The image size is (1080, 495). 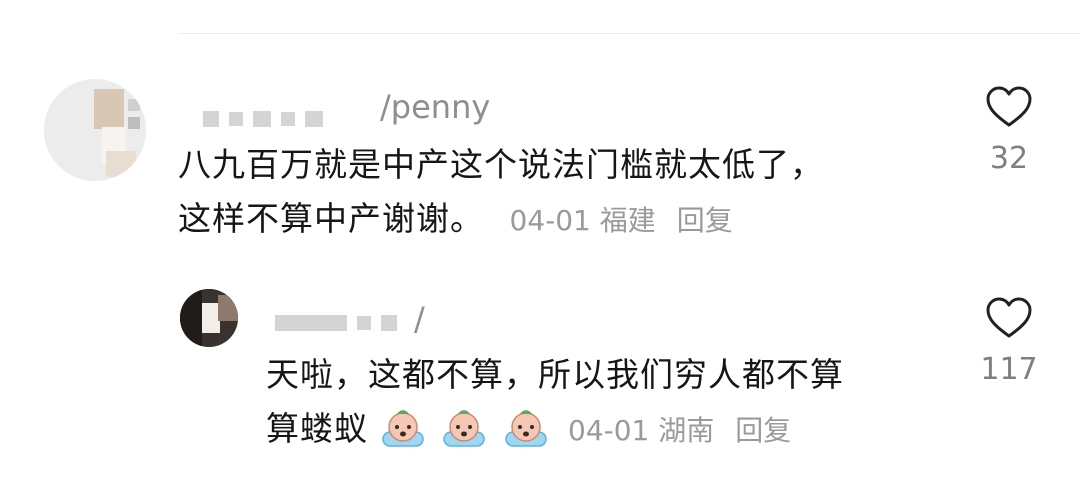 What do you see at coordinates (1009, 369) in the screenshot?
I see `like-count: 117` at bounding box center [1009, 369].